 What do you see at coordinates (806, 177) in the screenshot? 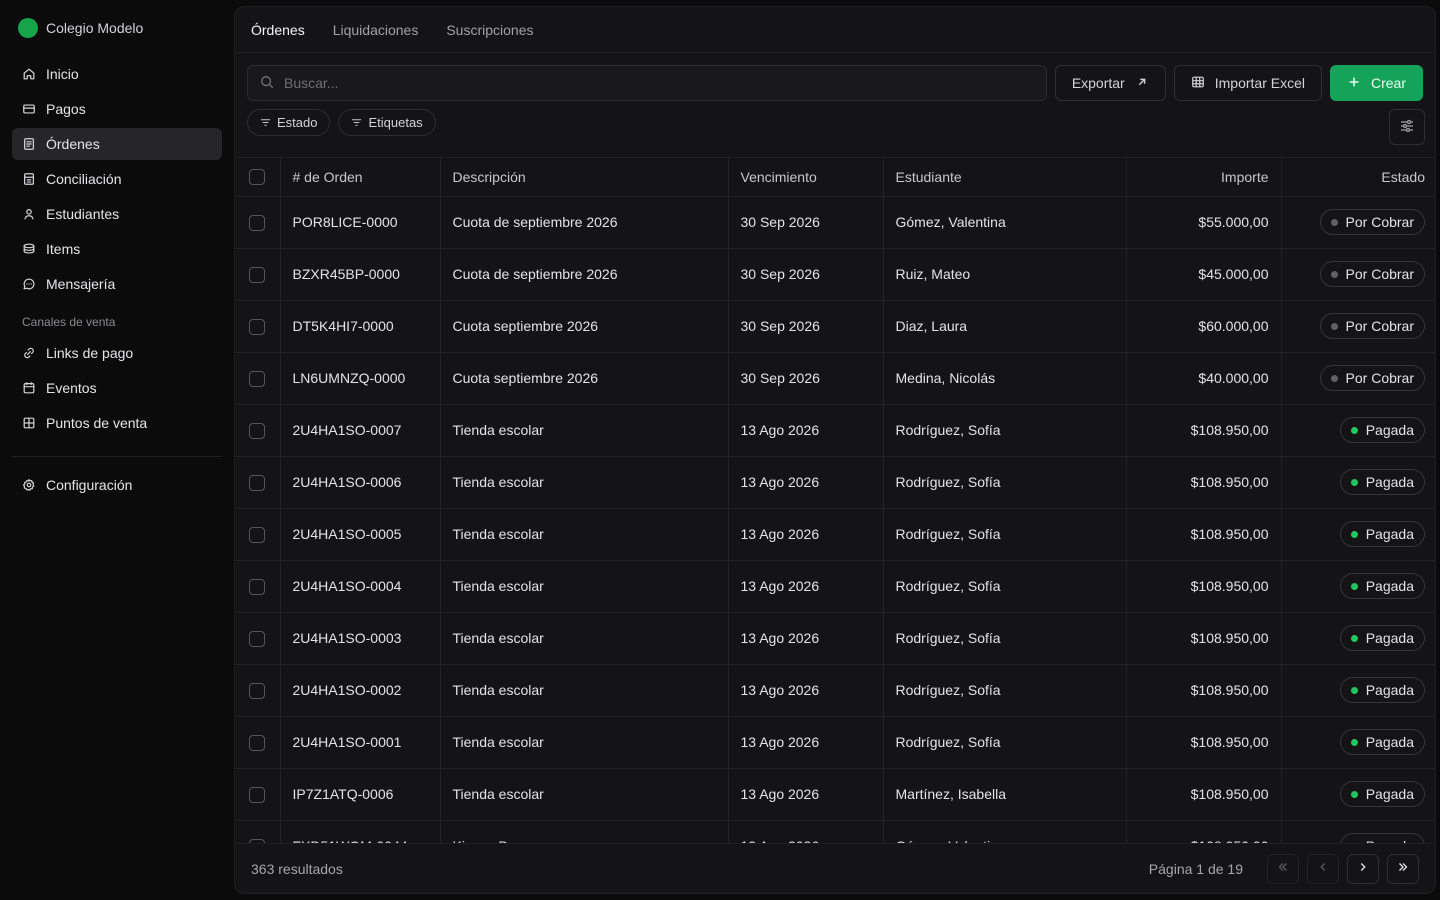
I see `column-header-due: Vencimiento` at bounding box center [806, 177].